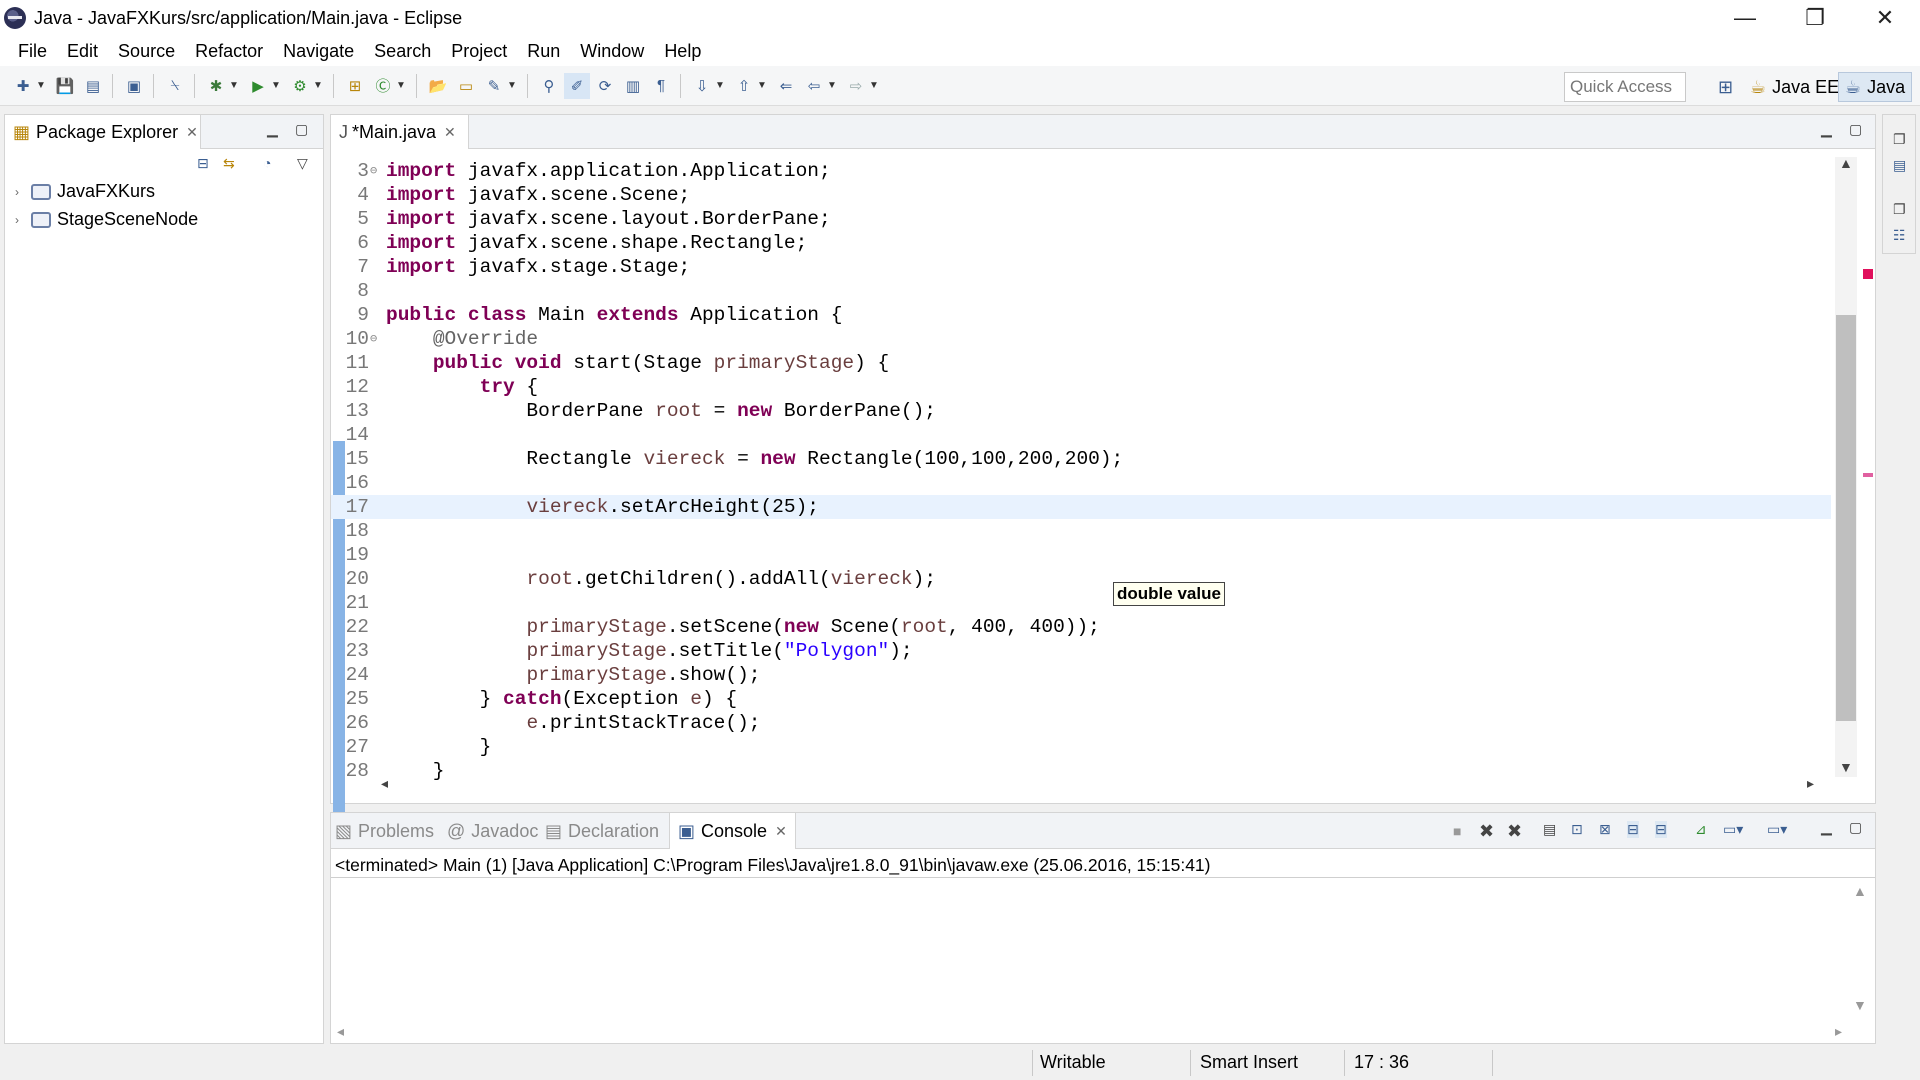 This screenshot has height=1080, width=1920. What do you see at coordinates (1457, 831) in the screenshot?
I see `terminate-icon: ■` at bounding box center [1457, 831].